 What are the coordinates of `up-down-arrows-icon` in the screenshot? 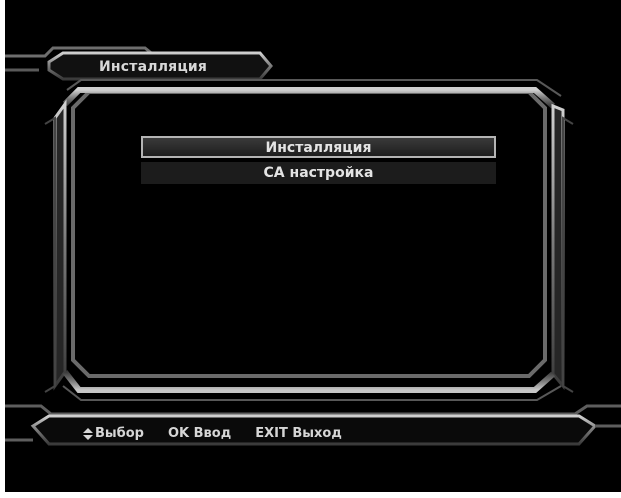 It's located at (88, 433).